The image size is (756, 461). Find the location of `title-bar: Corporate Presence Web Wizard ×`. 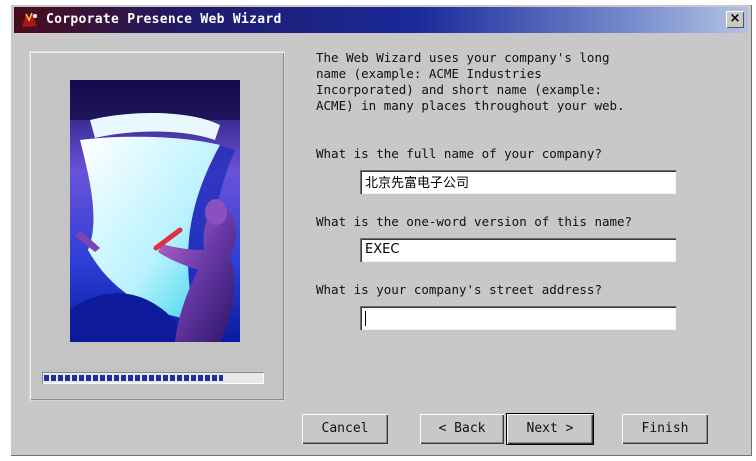

title-bar: Corporate Presence Web Wizard × is located at coordinates (381, 20).